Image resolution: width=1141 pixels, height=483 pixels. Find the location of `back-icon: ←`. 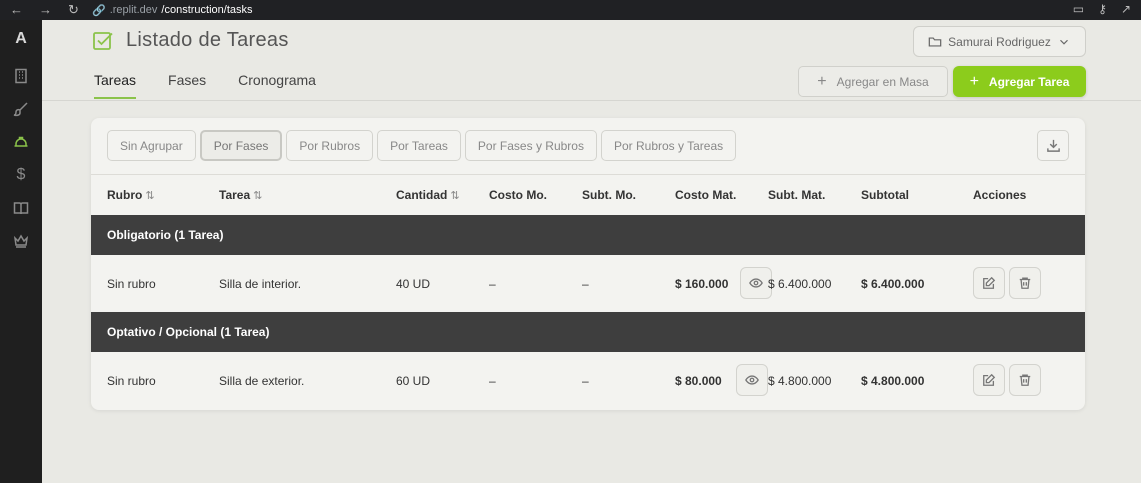

back-icon: ← is located at coordinates (16, 10).